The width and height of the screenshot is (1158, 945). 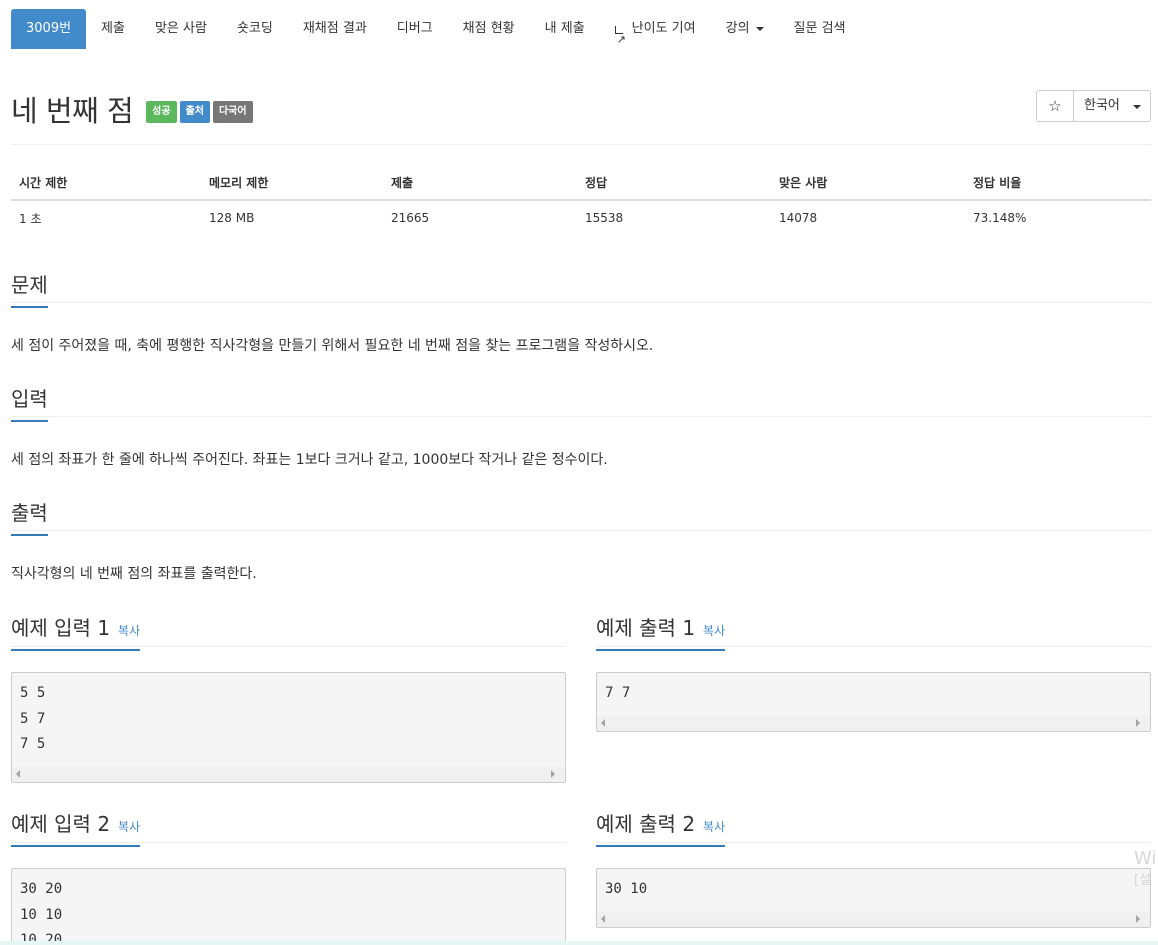 I want to click on tab-label: 내 제출, so click(x=564, y=28).